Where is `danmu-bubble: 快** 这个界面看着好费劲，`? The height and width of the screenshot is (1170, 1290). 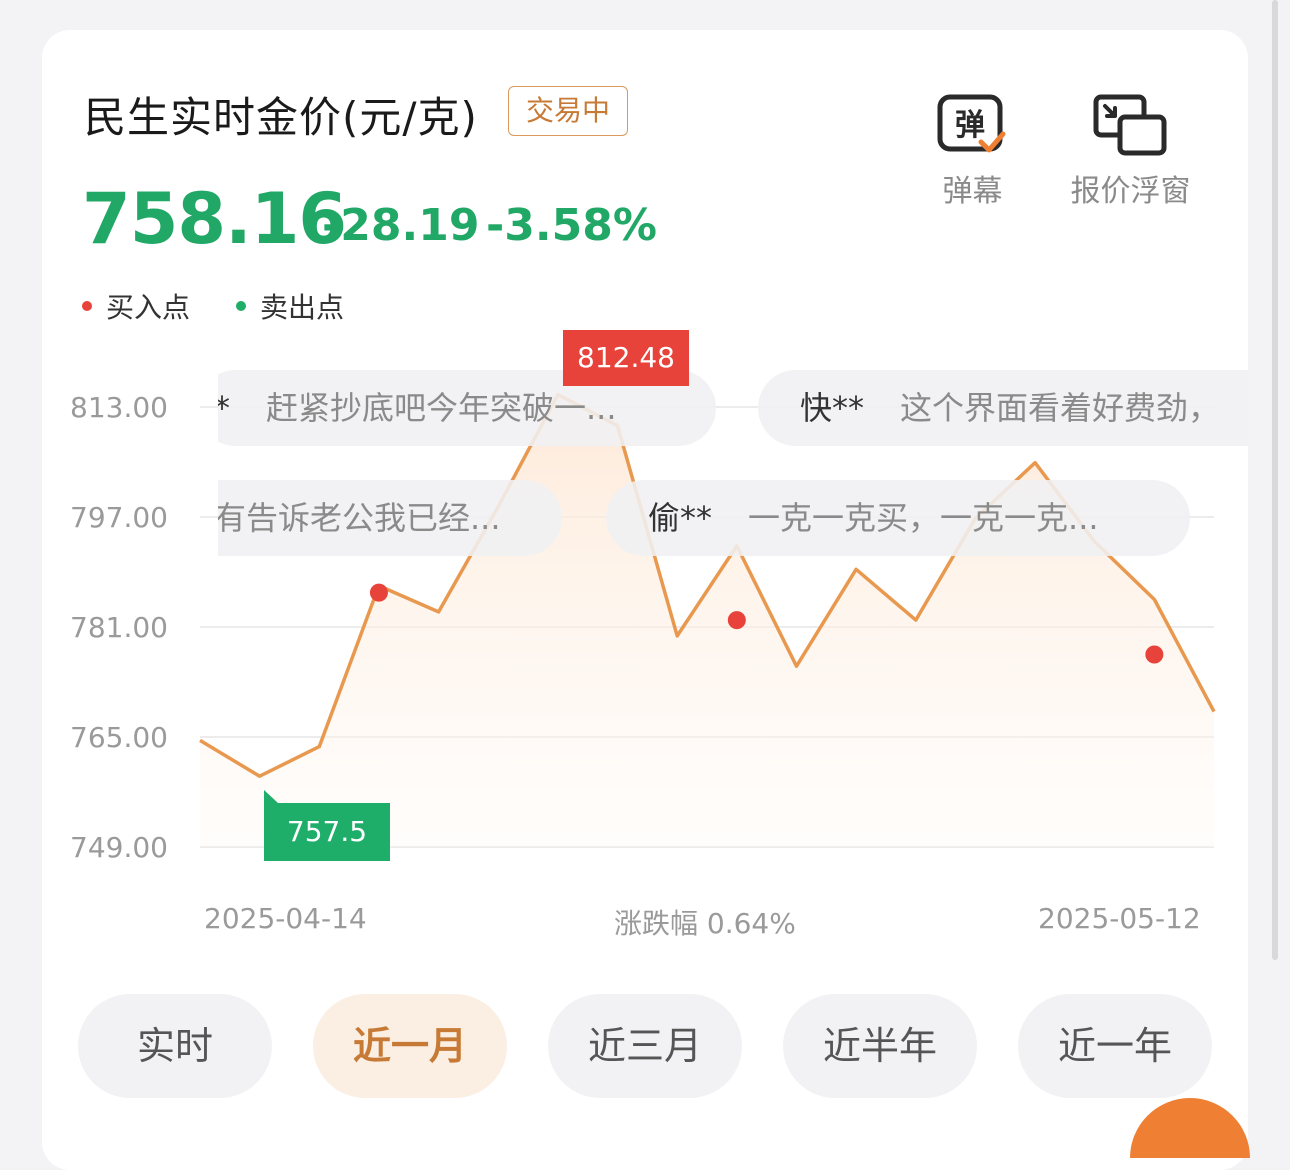
danmu-bubble: 快** 这个界面看着好费劲， is located at coordinates (1003, 408).